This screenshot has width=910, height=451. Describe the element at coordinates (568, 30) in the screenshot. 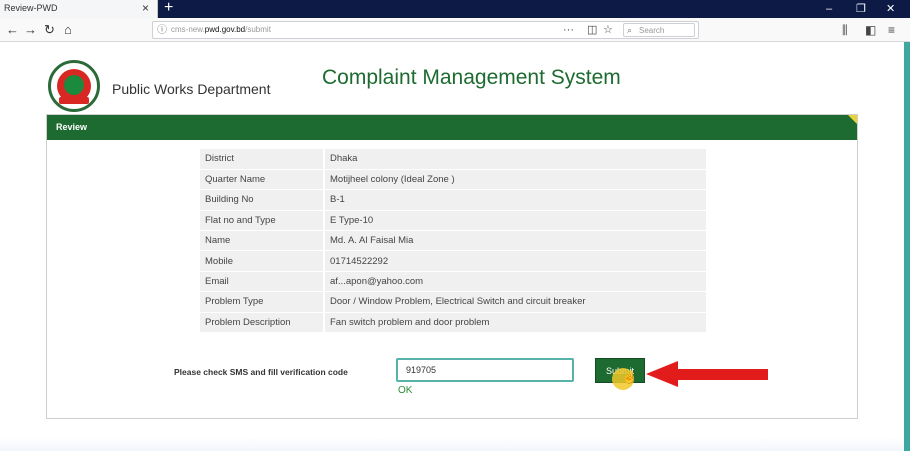

I see `page-actions-icon: ···` at that location.